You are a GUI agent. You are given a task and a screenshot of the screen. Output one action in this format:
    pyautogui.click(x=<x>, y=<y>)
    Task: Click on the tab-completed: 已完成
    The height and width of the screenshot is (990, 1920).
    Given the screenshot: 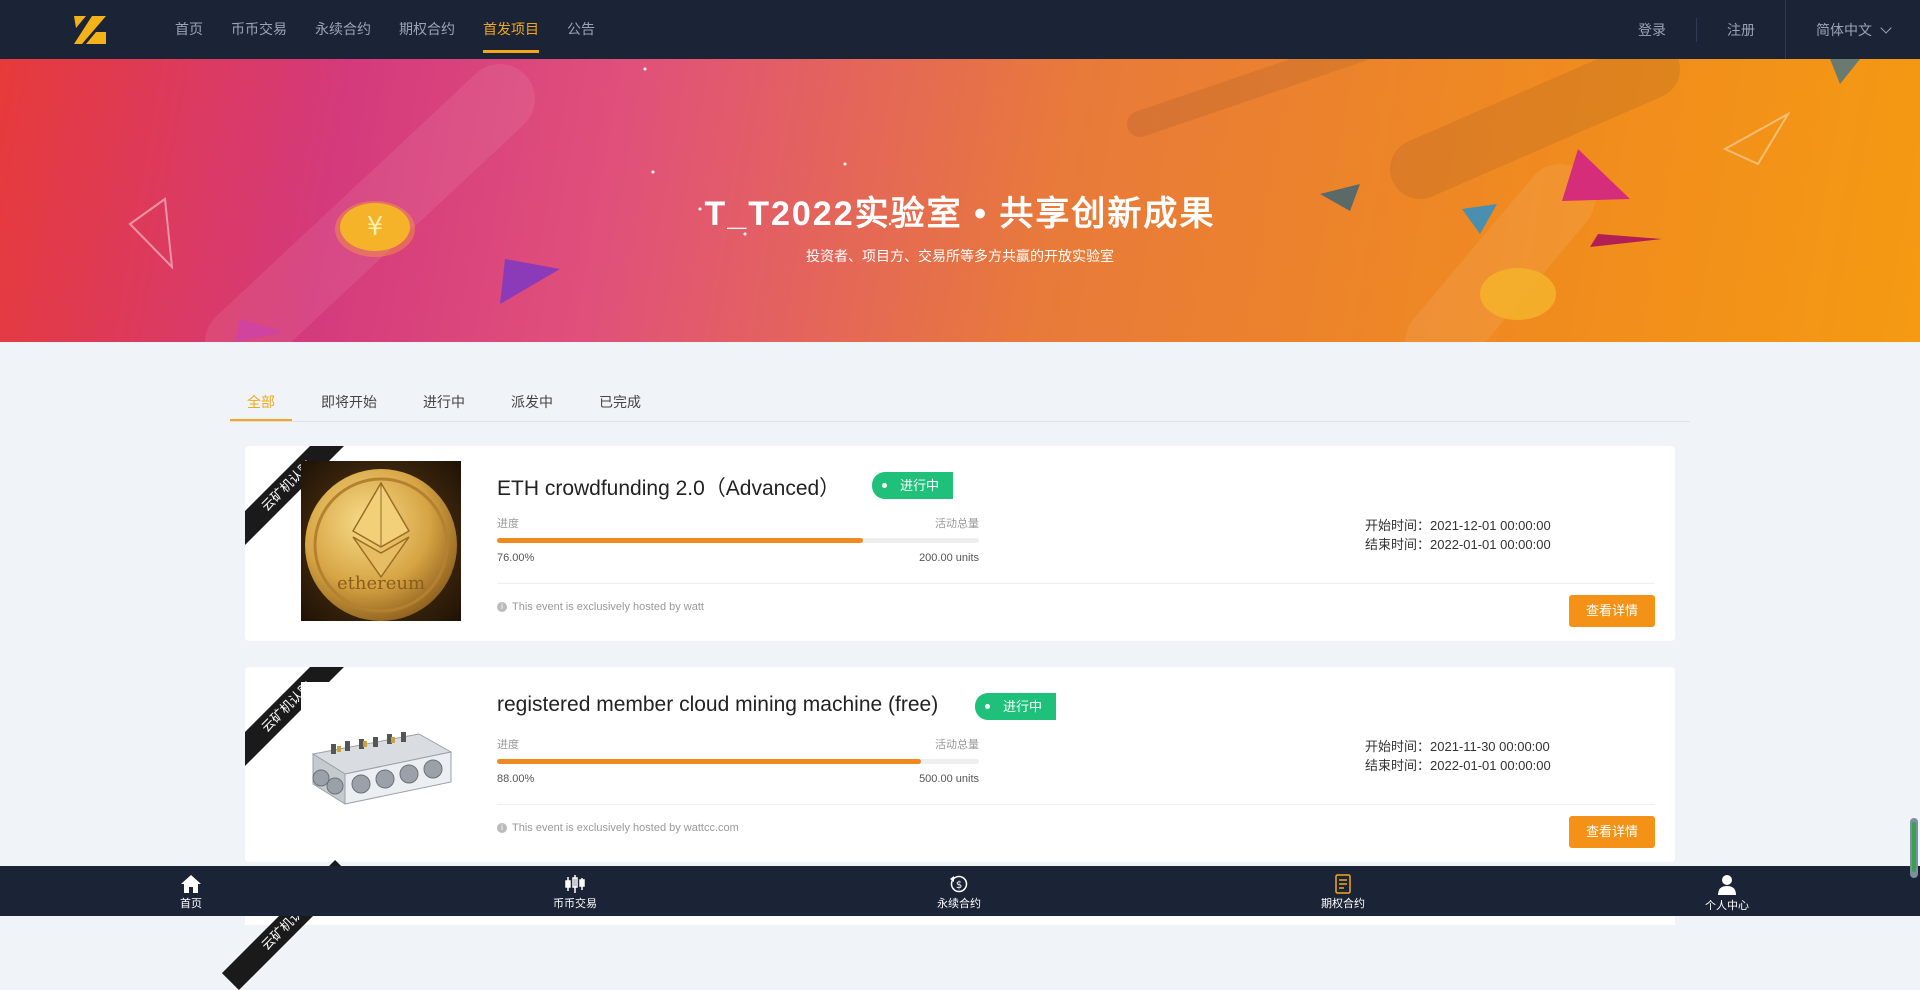 What is the action you would take?
    pyautogui.click(x=620, y=403)
    